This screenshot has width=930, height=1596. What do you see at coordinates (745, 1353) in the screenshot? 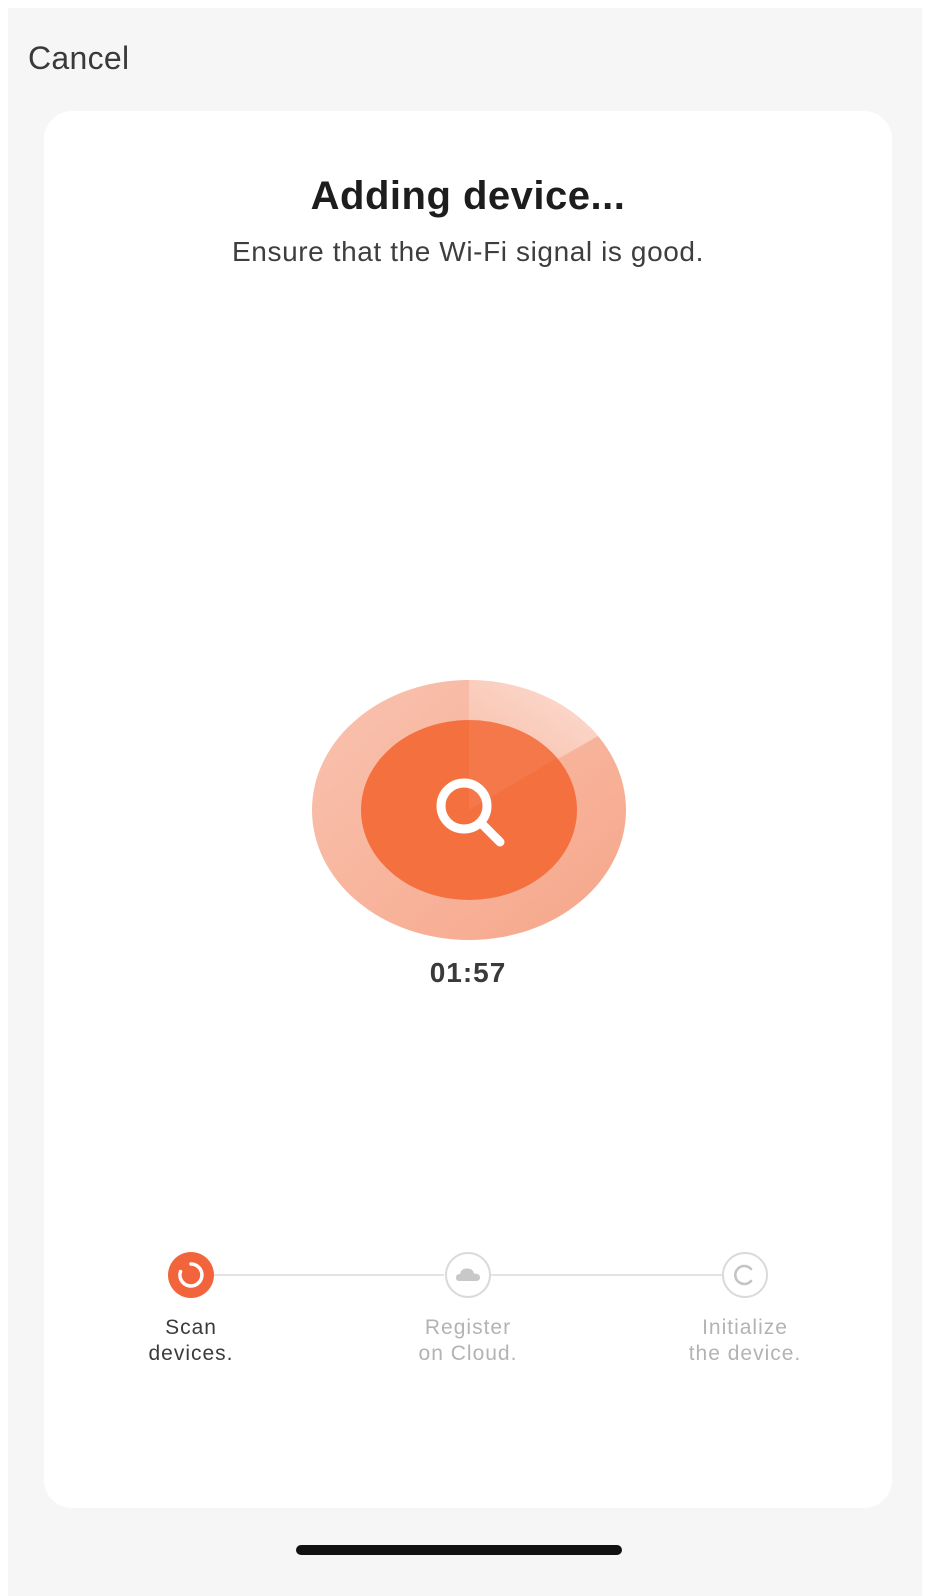
I see `step-label-line: the device.` at bounding box center [745, 1353].